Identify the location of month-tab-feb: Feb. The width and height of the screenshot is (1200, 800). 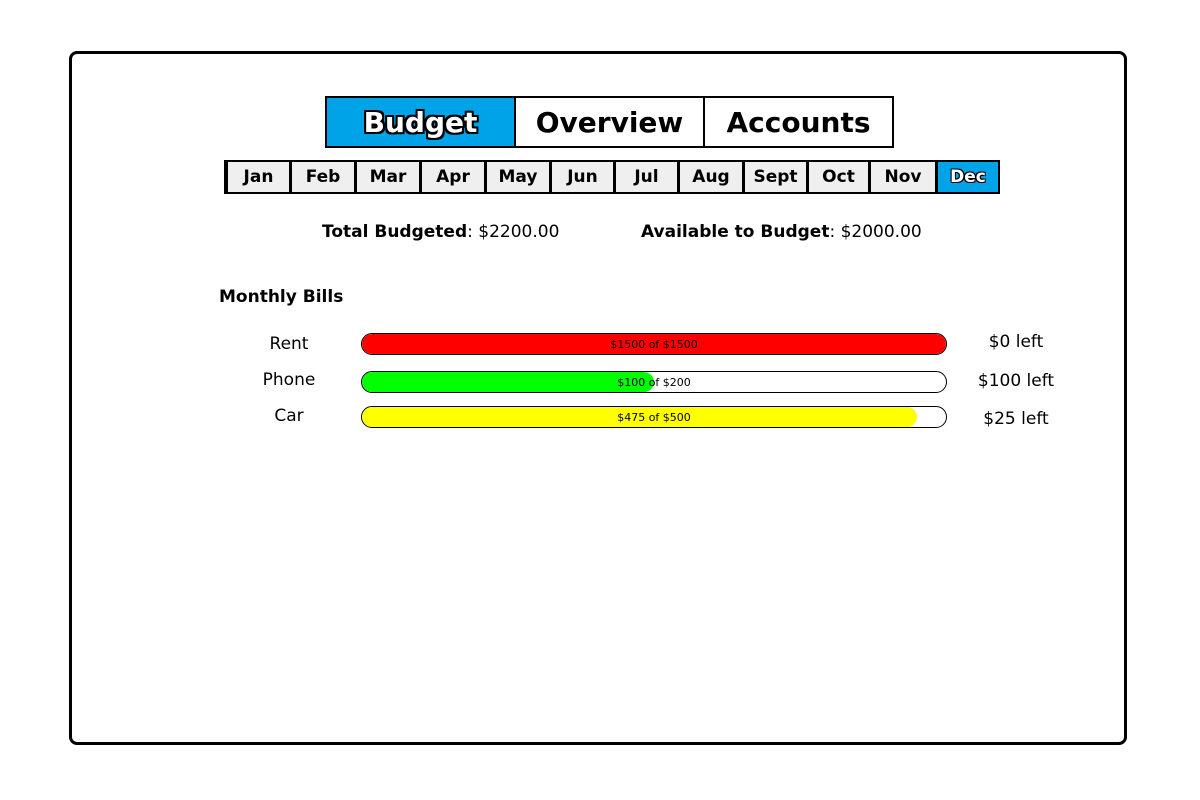
(323, 177).